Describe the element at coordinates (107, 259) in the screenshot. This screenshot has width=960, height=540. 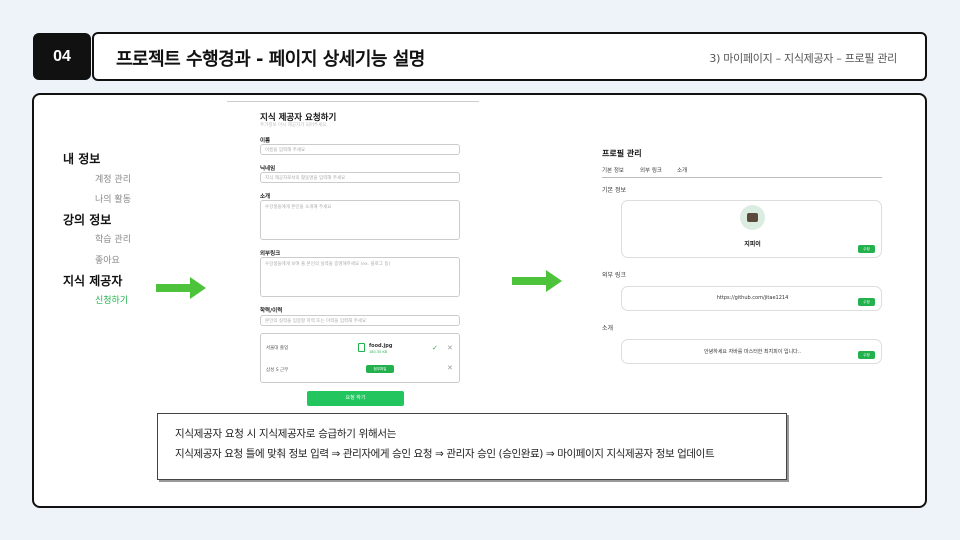
I see `nav-item-likes: 좋아요` at that location.